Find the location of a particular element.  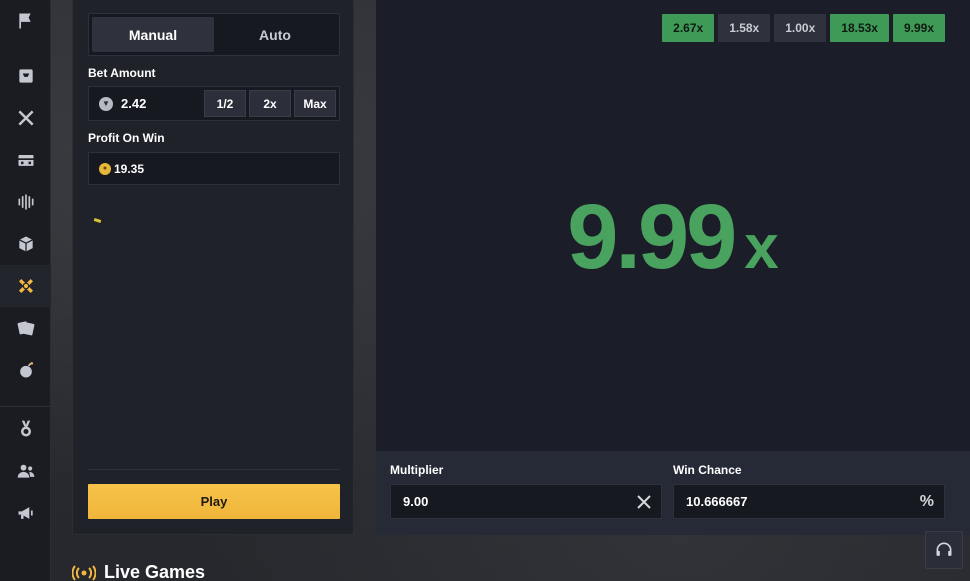

history-chip: 9.99x is located at coordinates (918, 28).